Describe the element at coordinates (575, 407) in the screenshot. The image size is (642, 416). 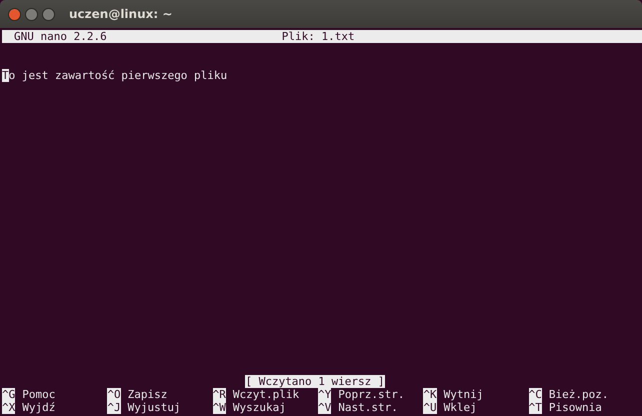
I see `shortcut-label: Pisownia` at that location.